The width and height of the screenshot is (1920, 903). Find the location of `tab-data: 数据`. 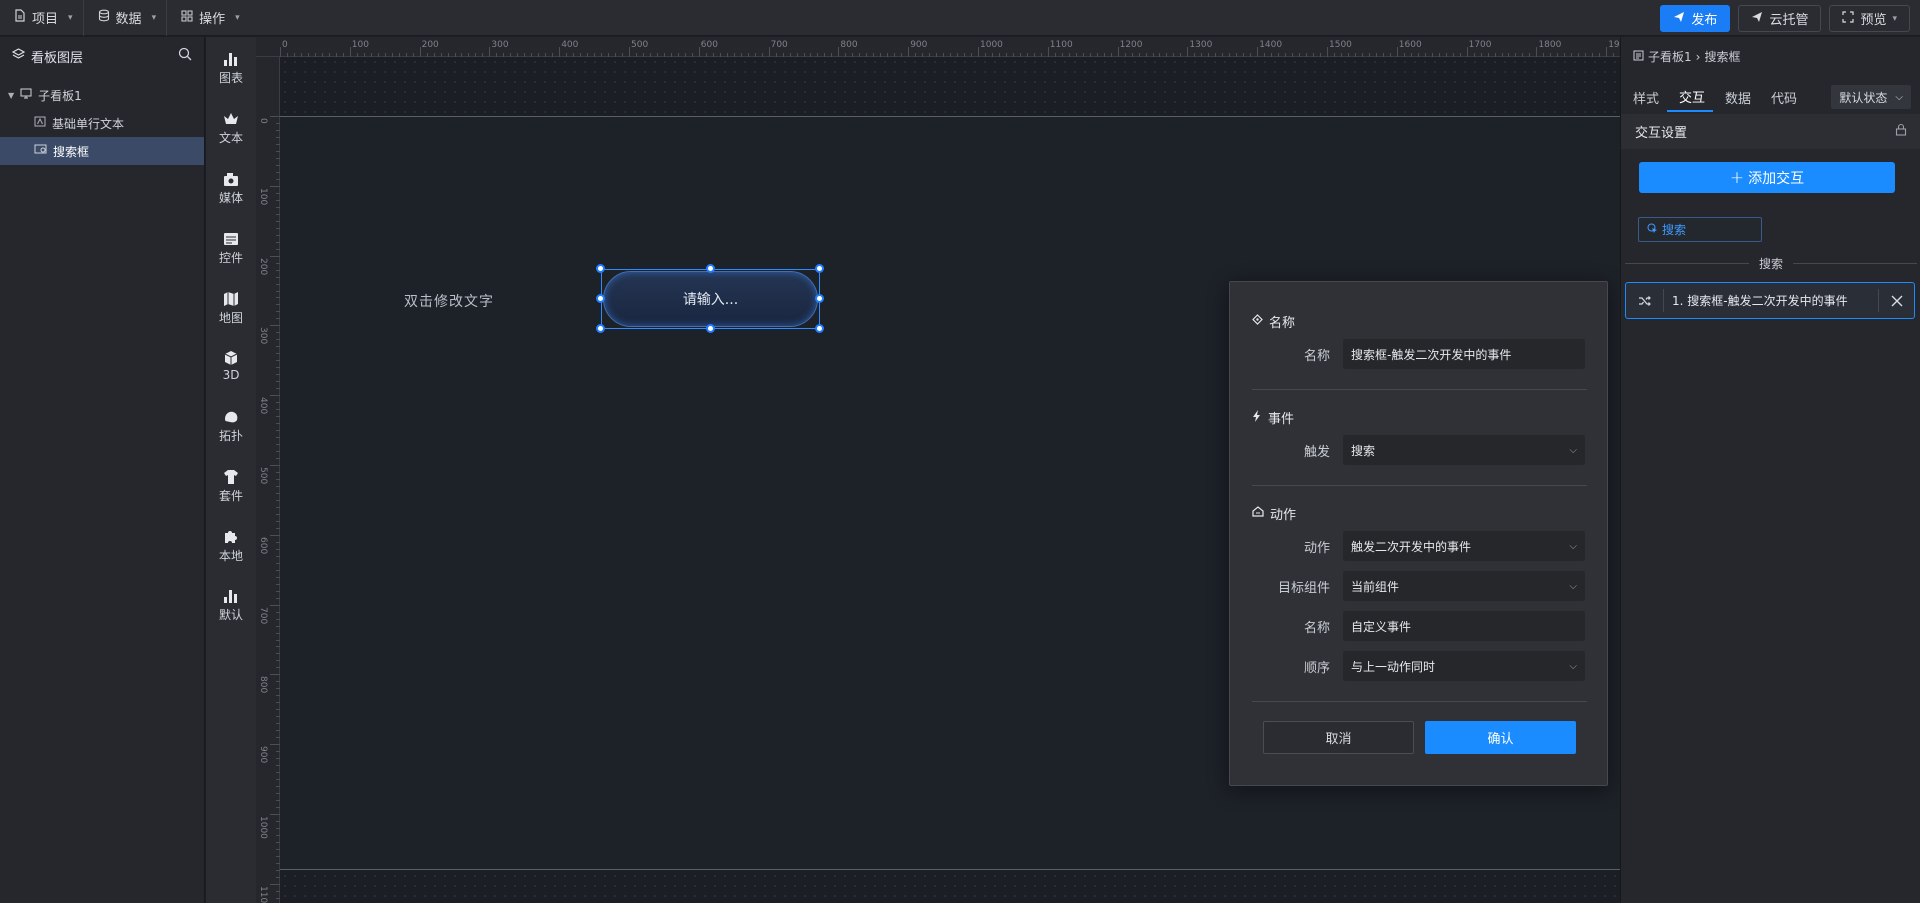

tab-data: 数据 is located at coordinates (1736, 97).